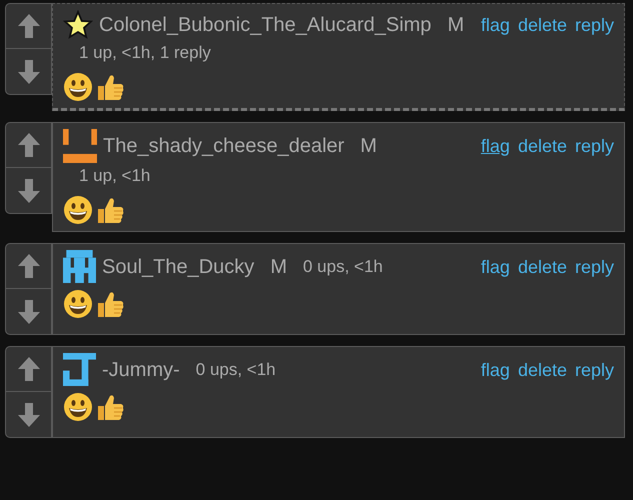 The image size is (633, 500). Describe the element at coordinates (223, 146) in the screenshot. I see `username: The_shady_cheese_dealer` at that location.